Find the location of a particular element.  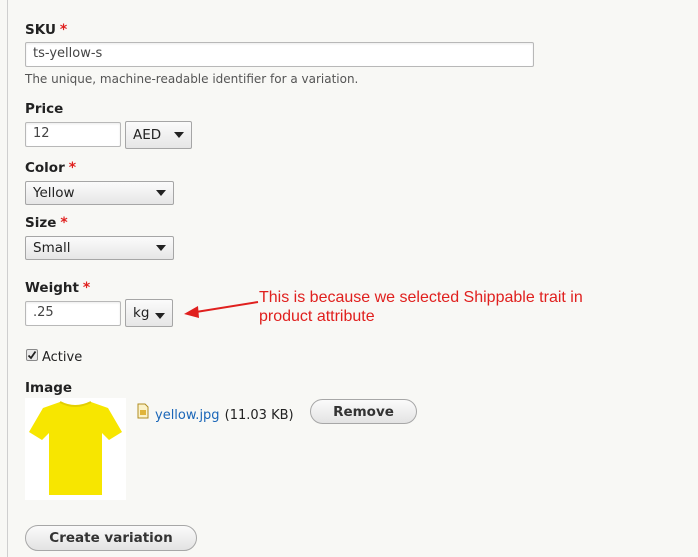

file-image-icon is located at coordinates (143, 411).